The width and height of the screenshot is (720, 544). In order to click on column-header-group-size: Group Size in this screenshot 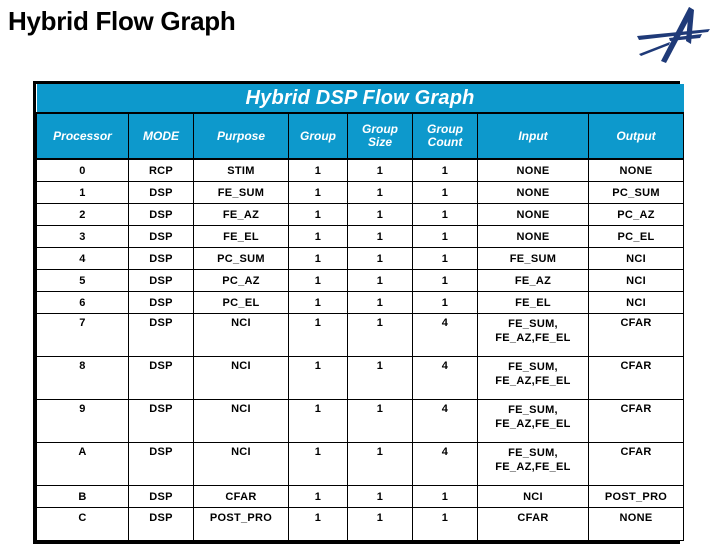, I will do `click(380, 136)`.